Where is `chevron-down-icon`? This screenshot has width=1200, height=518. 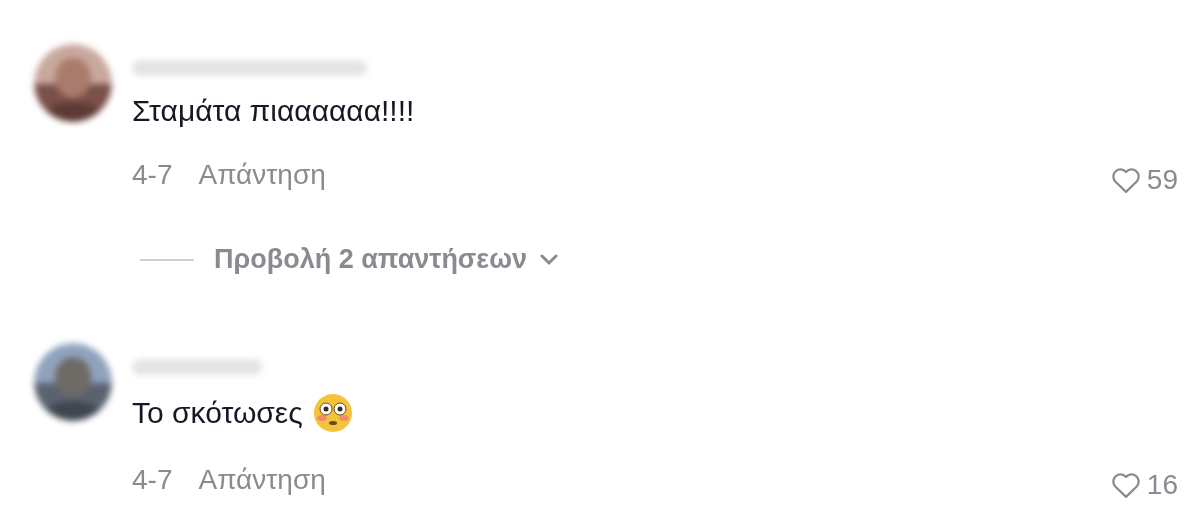 chevron-down-icon is located at coordinates (549, 259).